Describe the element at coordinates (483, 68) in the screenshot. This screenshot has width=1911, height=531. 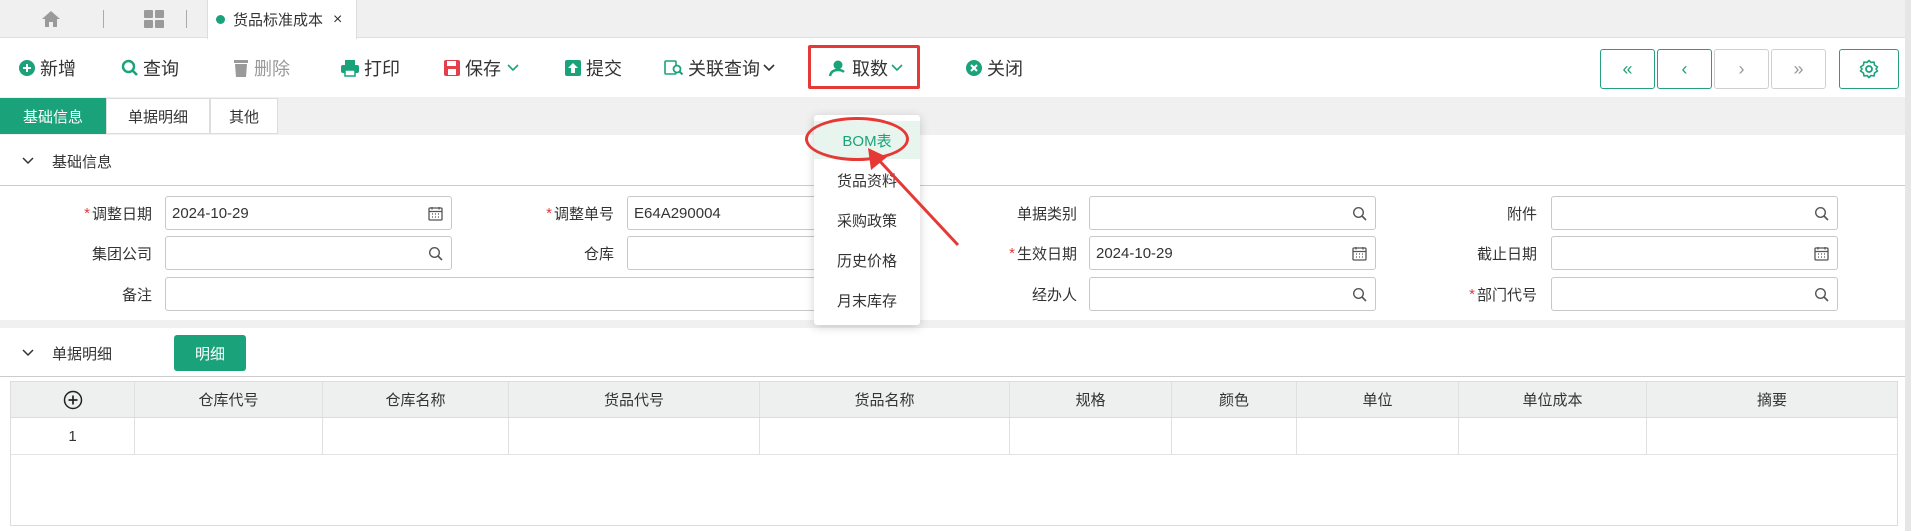
I see `save-button: 保存` at that location.